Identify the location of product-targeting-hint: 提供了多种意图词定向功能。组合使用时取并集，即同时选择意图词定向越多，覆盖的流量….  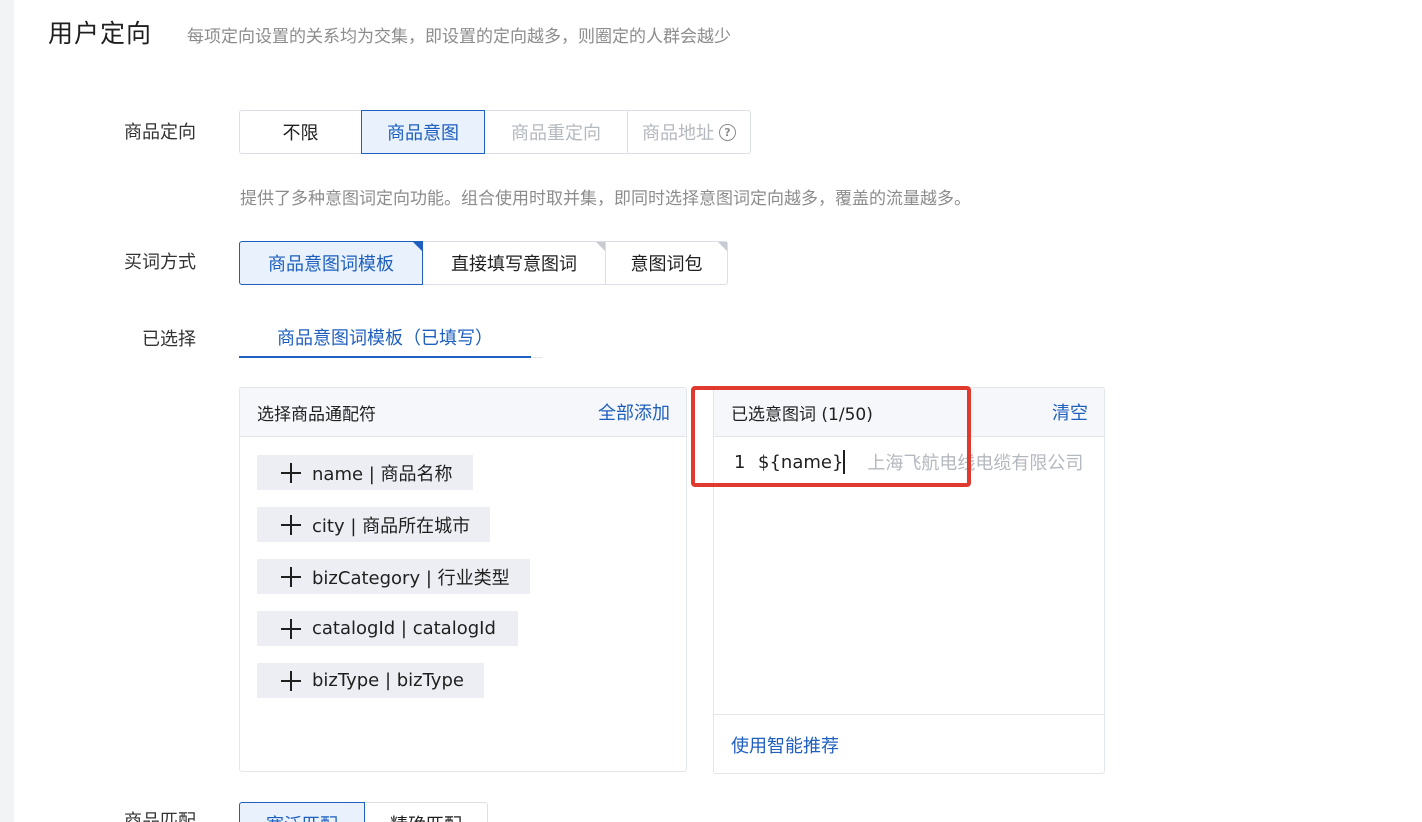
(605, 199).